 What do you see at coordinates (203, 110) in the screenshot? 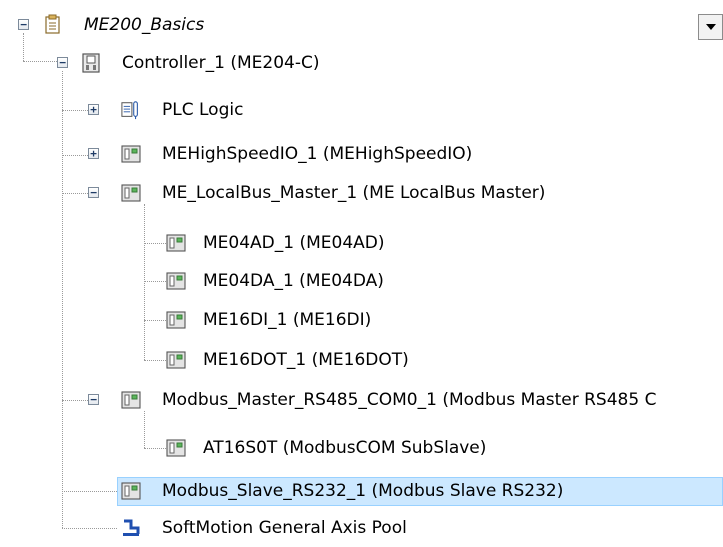
I see `tree-item-label: PLC Logic` at bounding box center [203, 110].